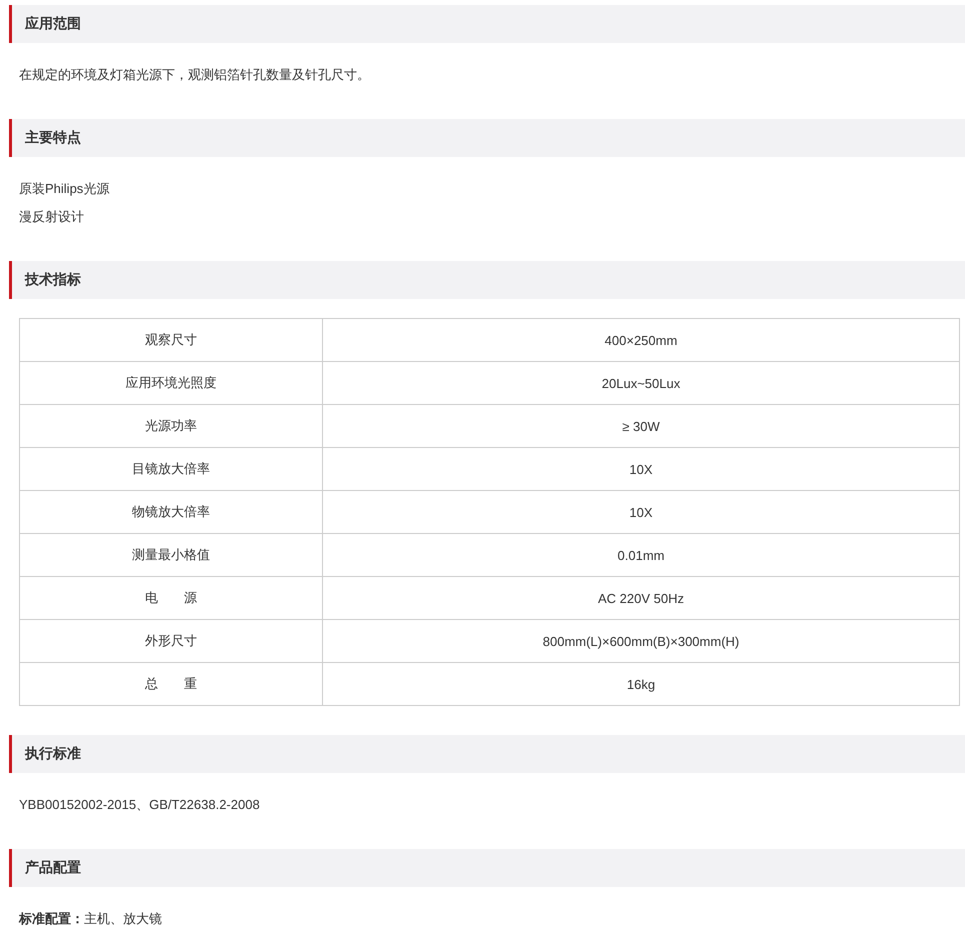  What do you see at coordinates (487, 754) in the screenshot?
I see `section-heading: 执行标准` at bounding box center [487, 754].